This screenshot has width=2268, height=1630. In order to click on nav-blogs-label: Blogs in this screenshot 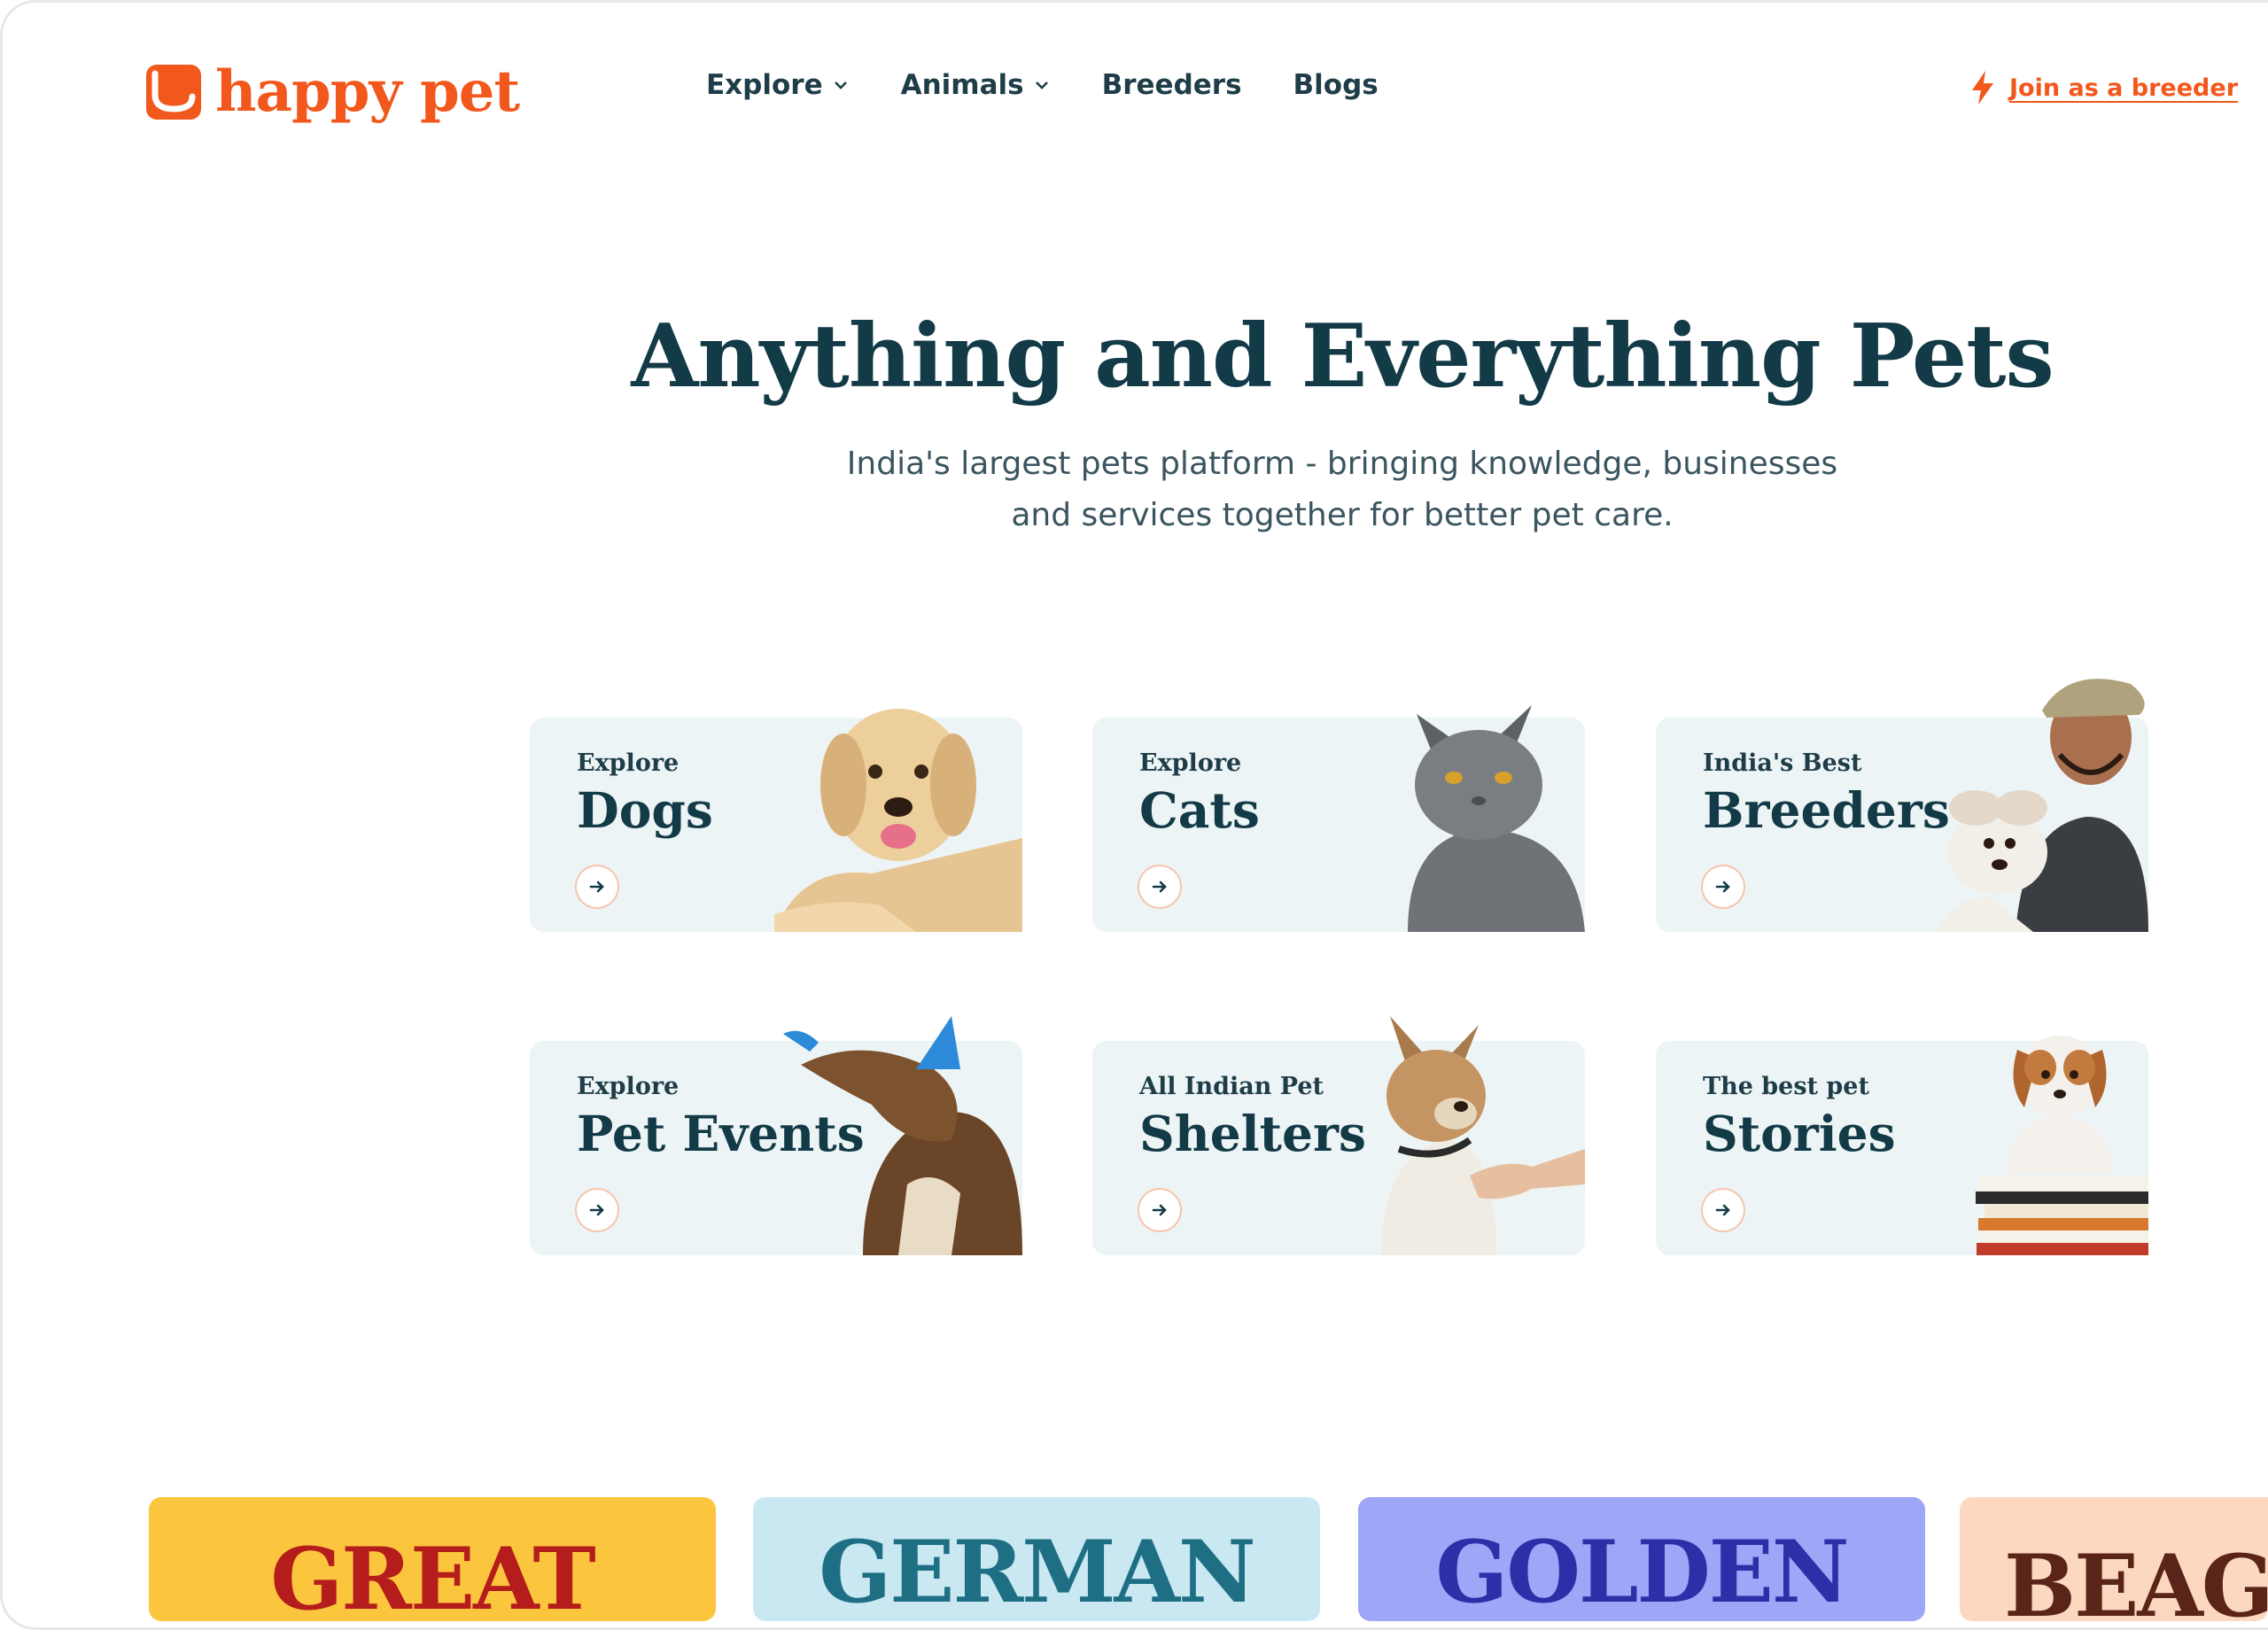, I will do `click(1336, 85)`.